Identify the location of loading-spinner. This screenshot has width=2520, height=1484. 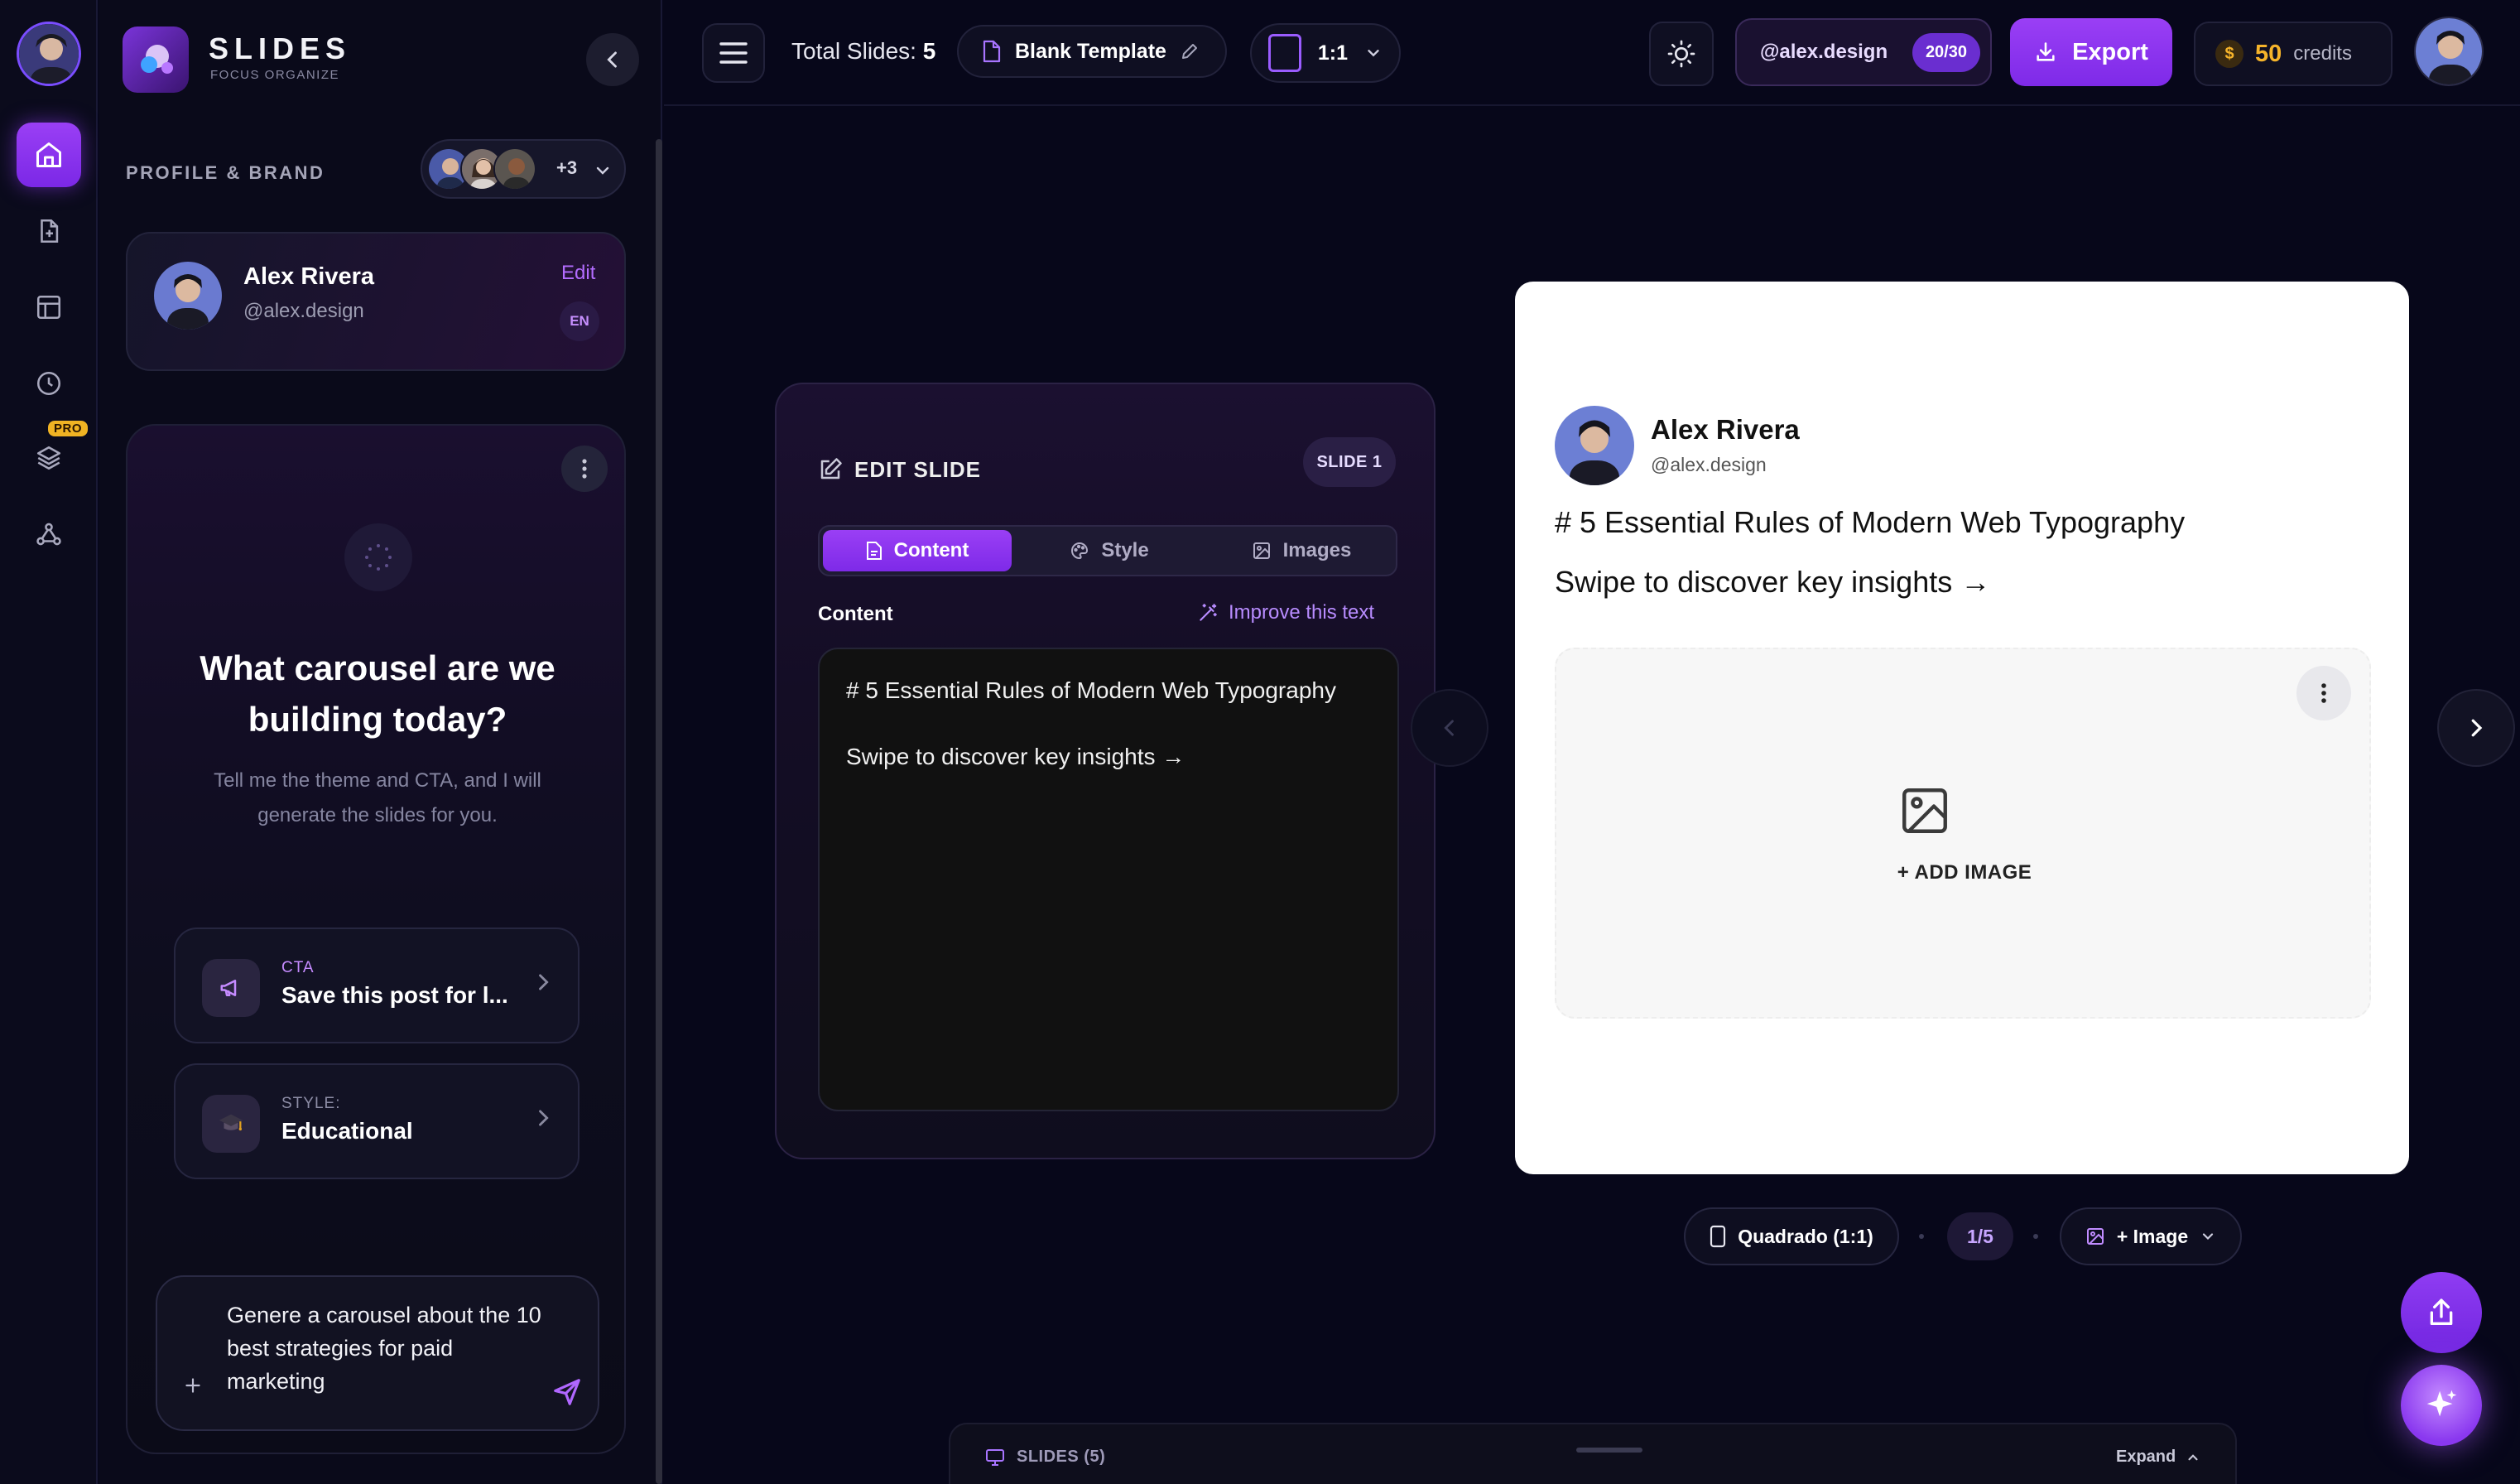
(378, 557).